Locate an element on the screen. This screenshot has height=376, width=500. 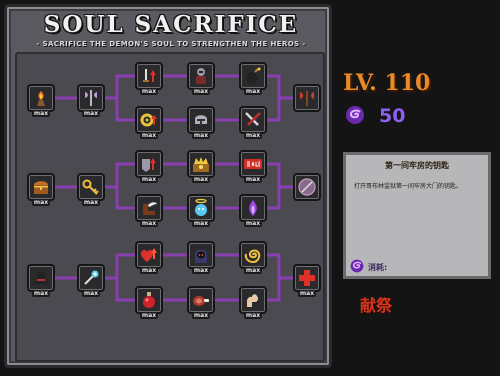
skill-node-treasure-chest: max is located at coordinates (41, 189).